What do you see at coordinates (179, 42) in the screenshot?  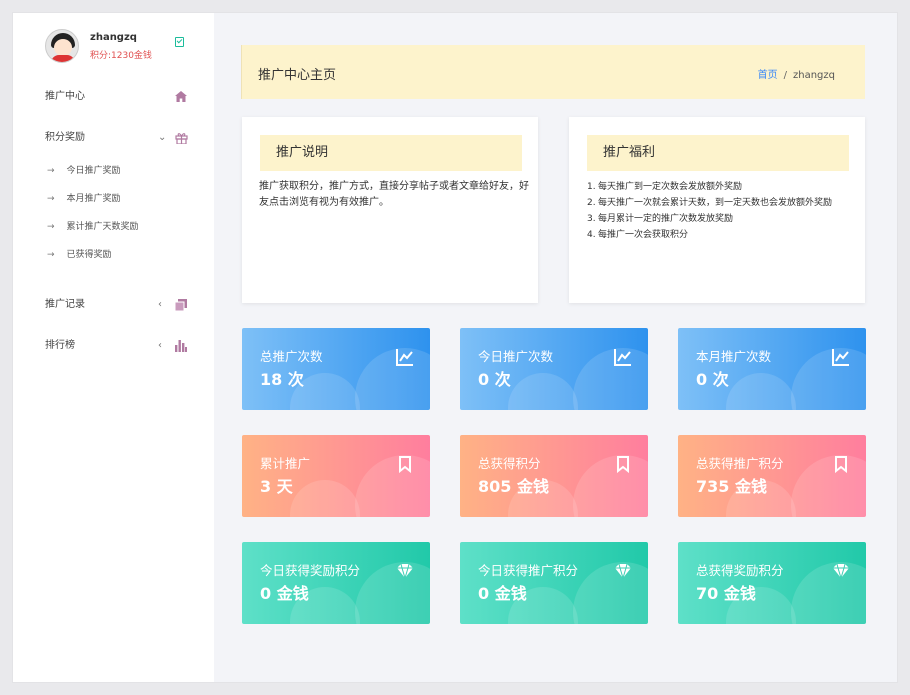 I see `checkin-badge-icon` at bounding box center [179, 42].